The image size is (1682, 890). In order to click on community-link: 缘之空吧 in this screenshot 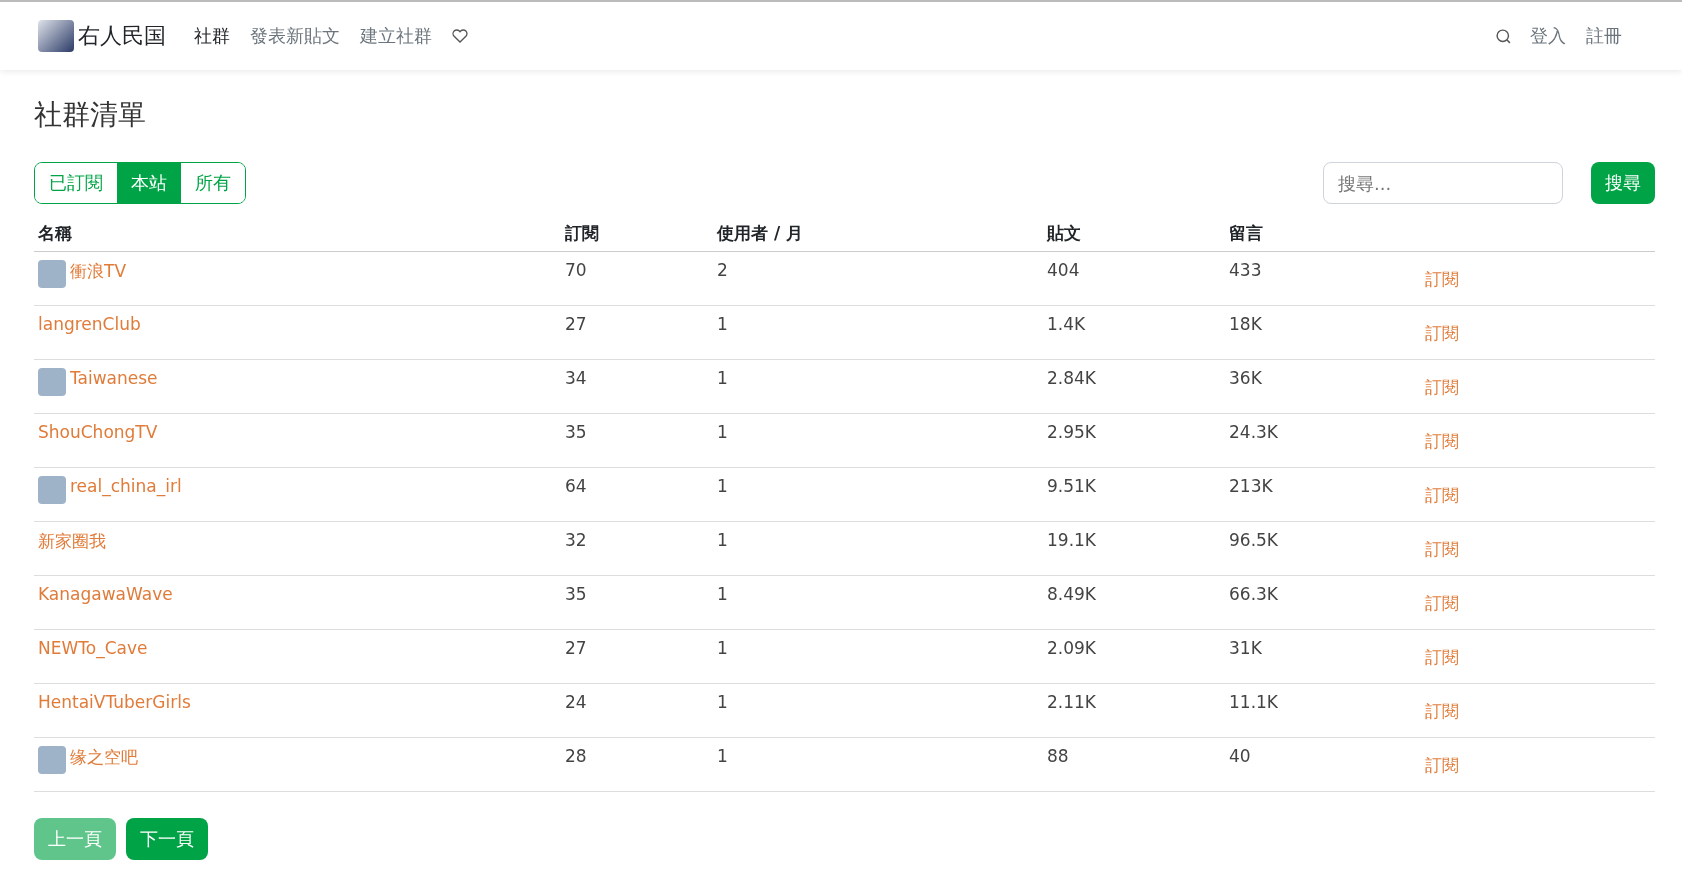, I will do `click(104, 757)`.